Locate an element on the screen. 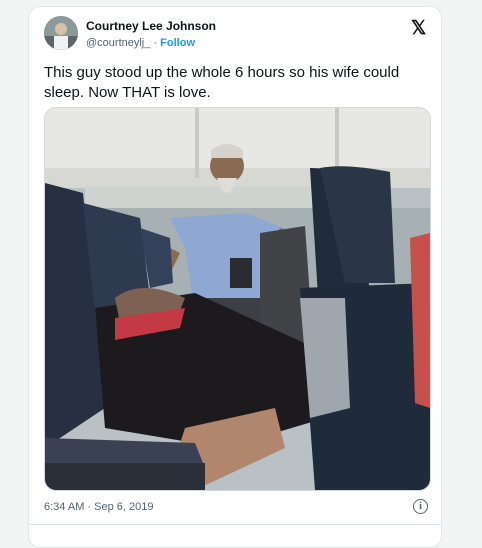  tweet-timestamp: 6:34 AM · Sep 6, 2019 is located at coordinates (98, 507).